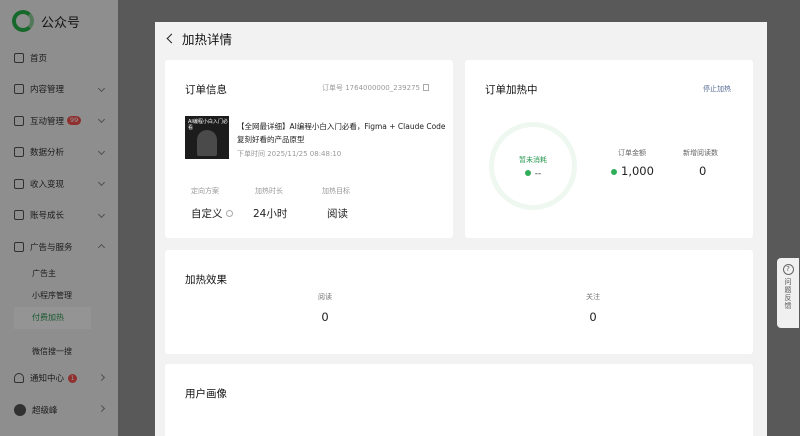  What do you see at coordinates (533, 174) in the screenshot?
I see `spend-value: --` at bounding box center [533, 174].